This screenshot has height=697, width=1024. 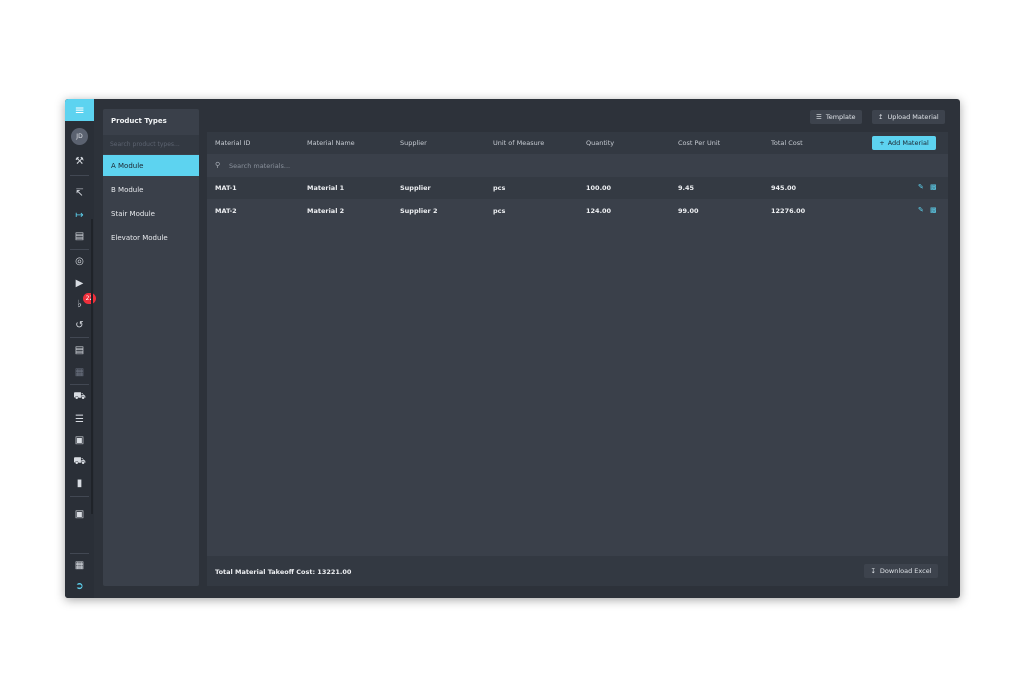 I want to click on avatar: JD, so click(x=79, y=136).